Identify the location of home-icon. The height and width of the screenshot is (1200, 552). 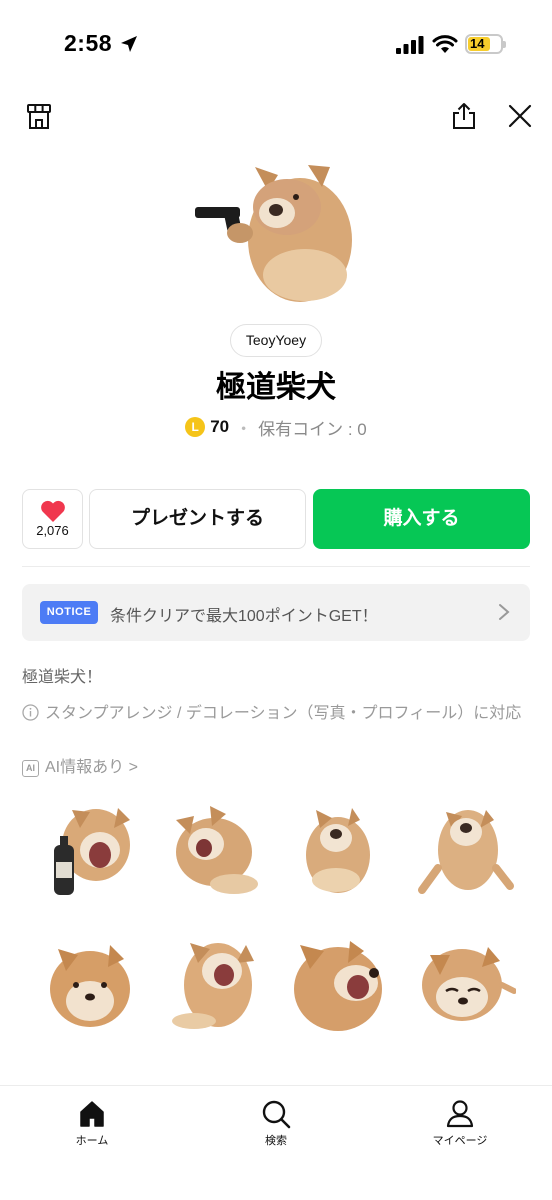
(92, 1114).